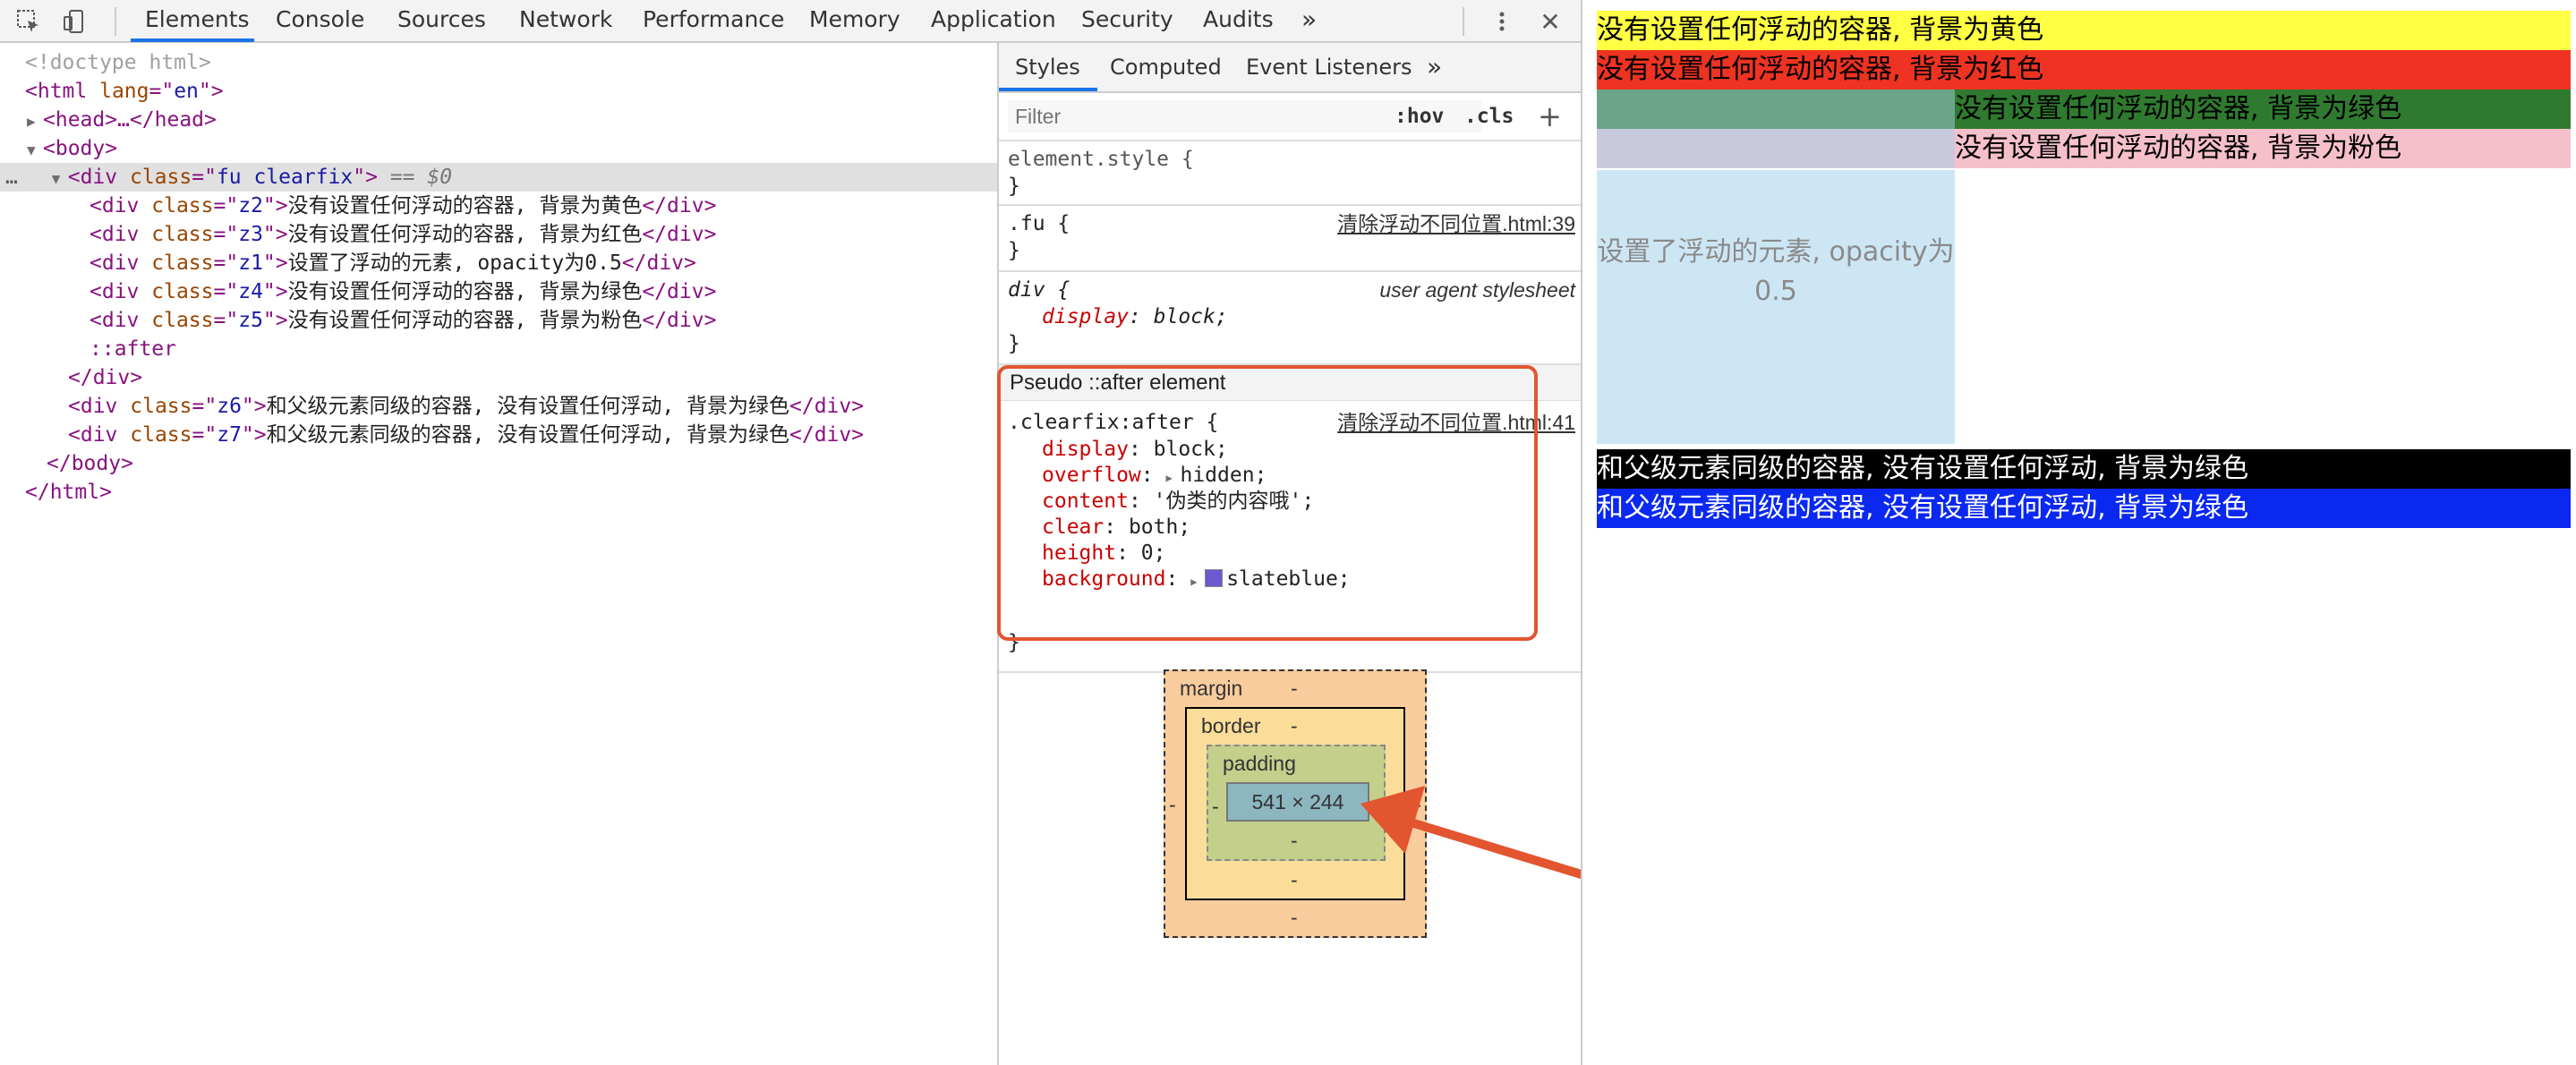 This screenshot has width=2576, height=1065. Describe the element at coordinates (1550, 116) in the screenshot. I see `add-rule-icon: +` at that location.